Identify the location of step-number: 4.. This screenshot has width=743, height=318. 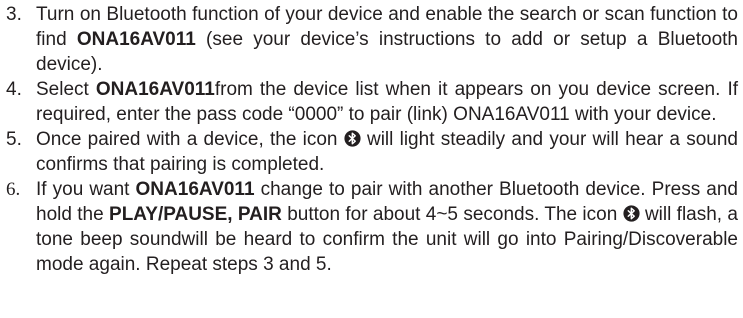
(14, 89).